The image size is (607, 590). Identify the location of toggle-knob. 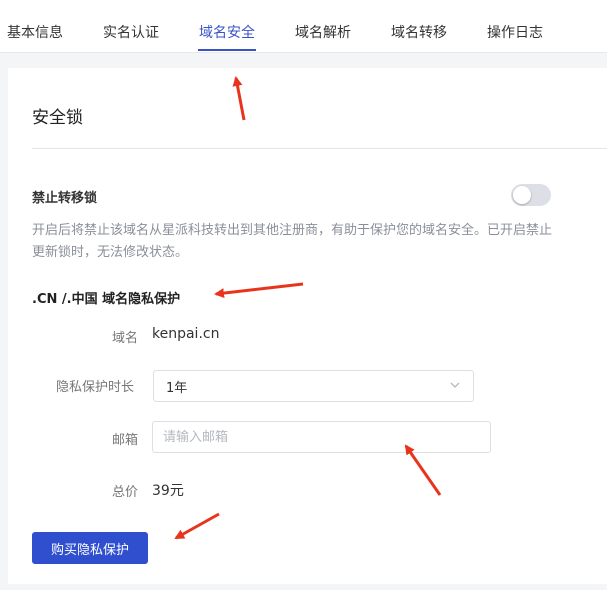
(522, 195).